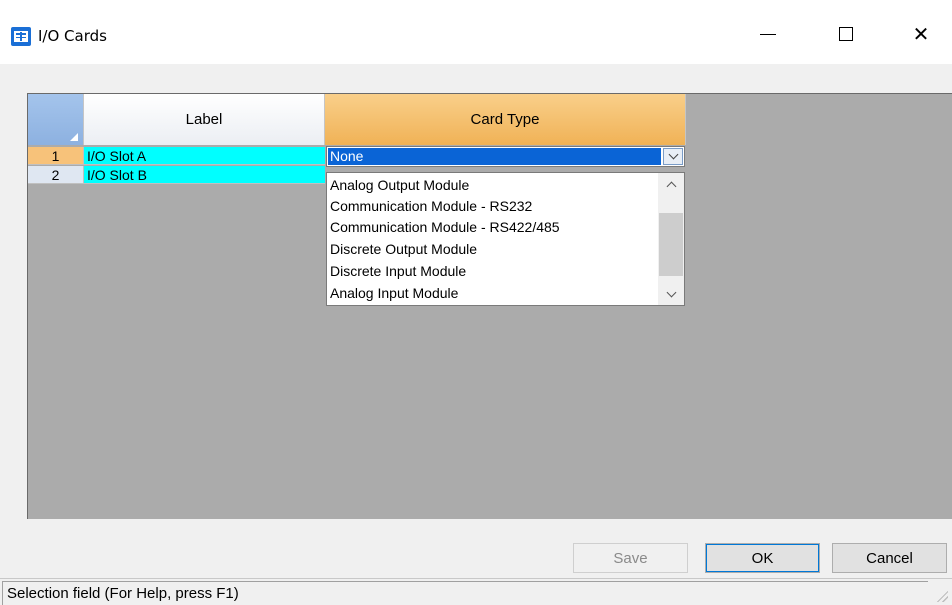 This screenshot has height=605, width=952. What do you see at coordinates (21, 36) in the screenshot?
I see `grid-app-icon` at bounding box center [21, 36].